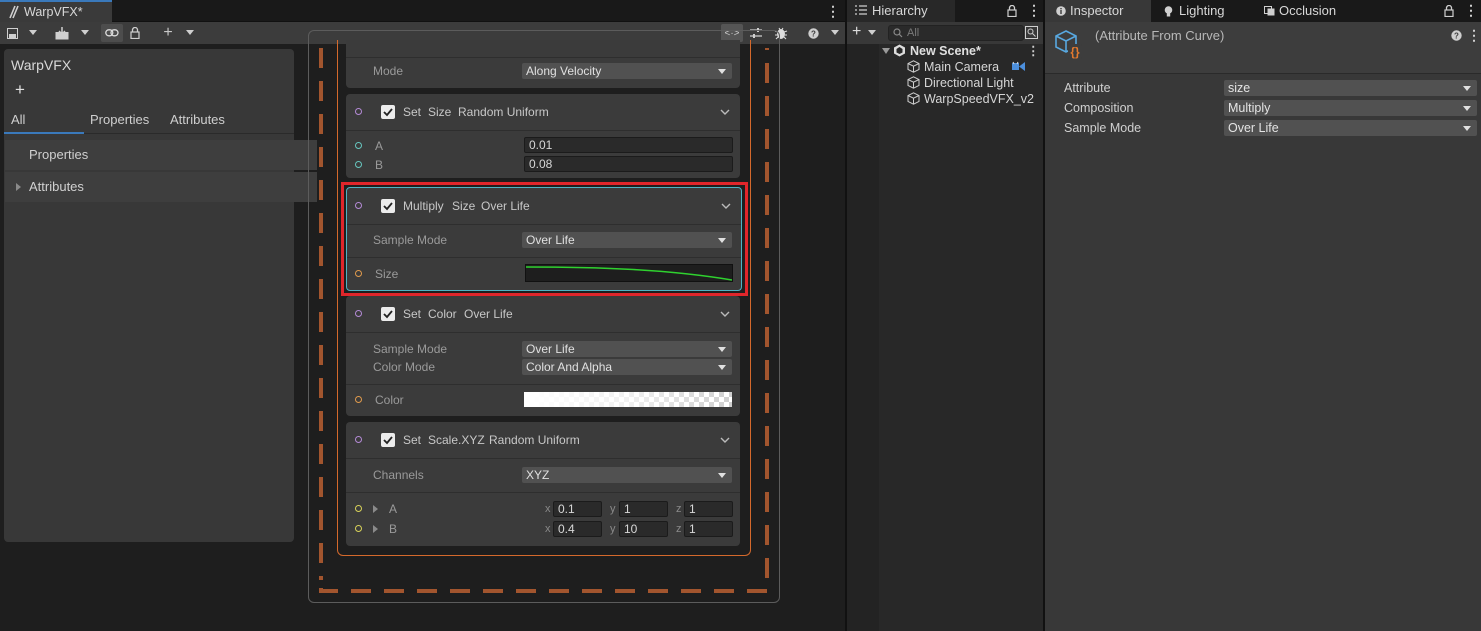 This screenshot has height=631, width=1481. I want to click on channels-dropdown: XYZ, so click(627, 475).